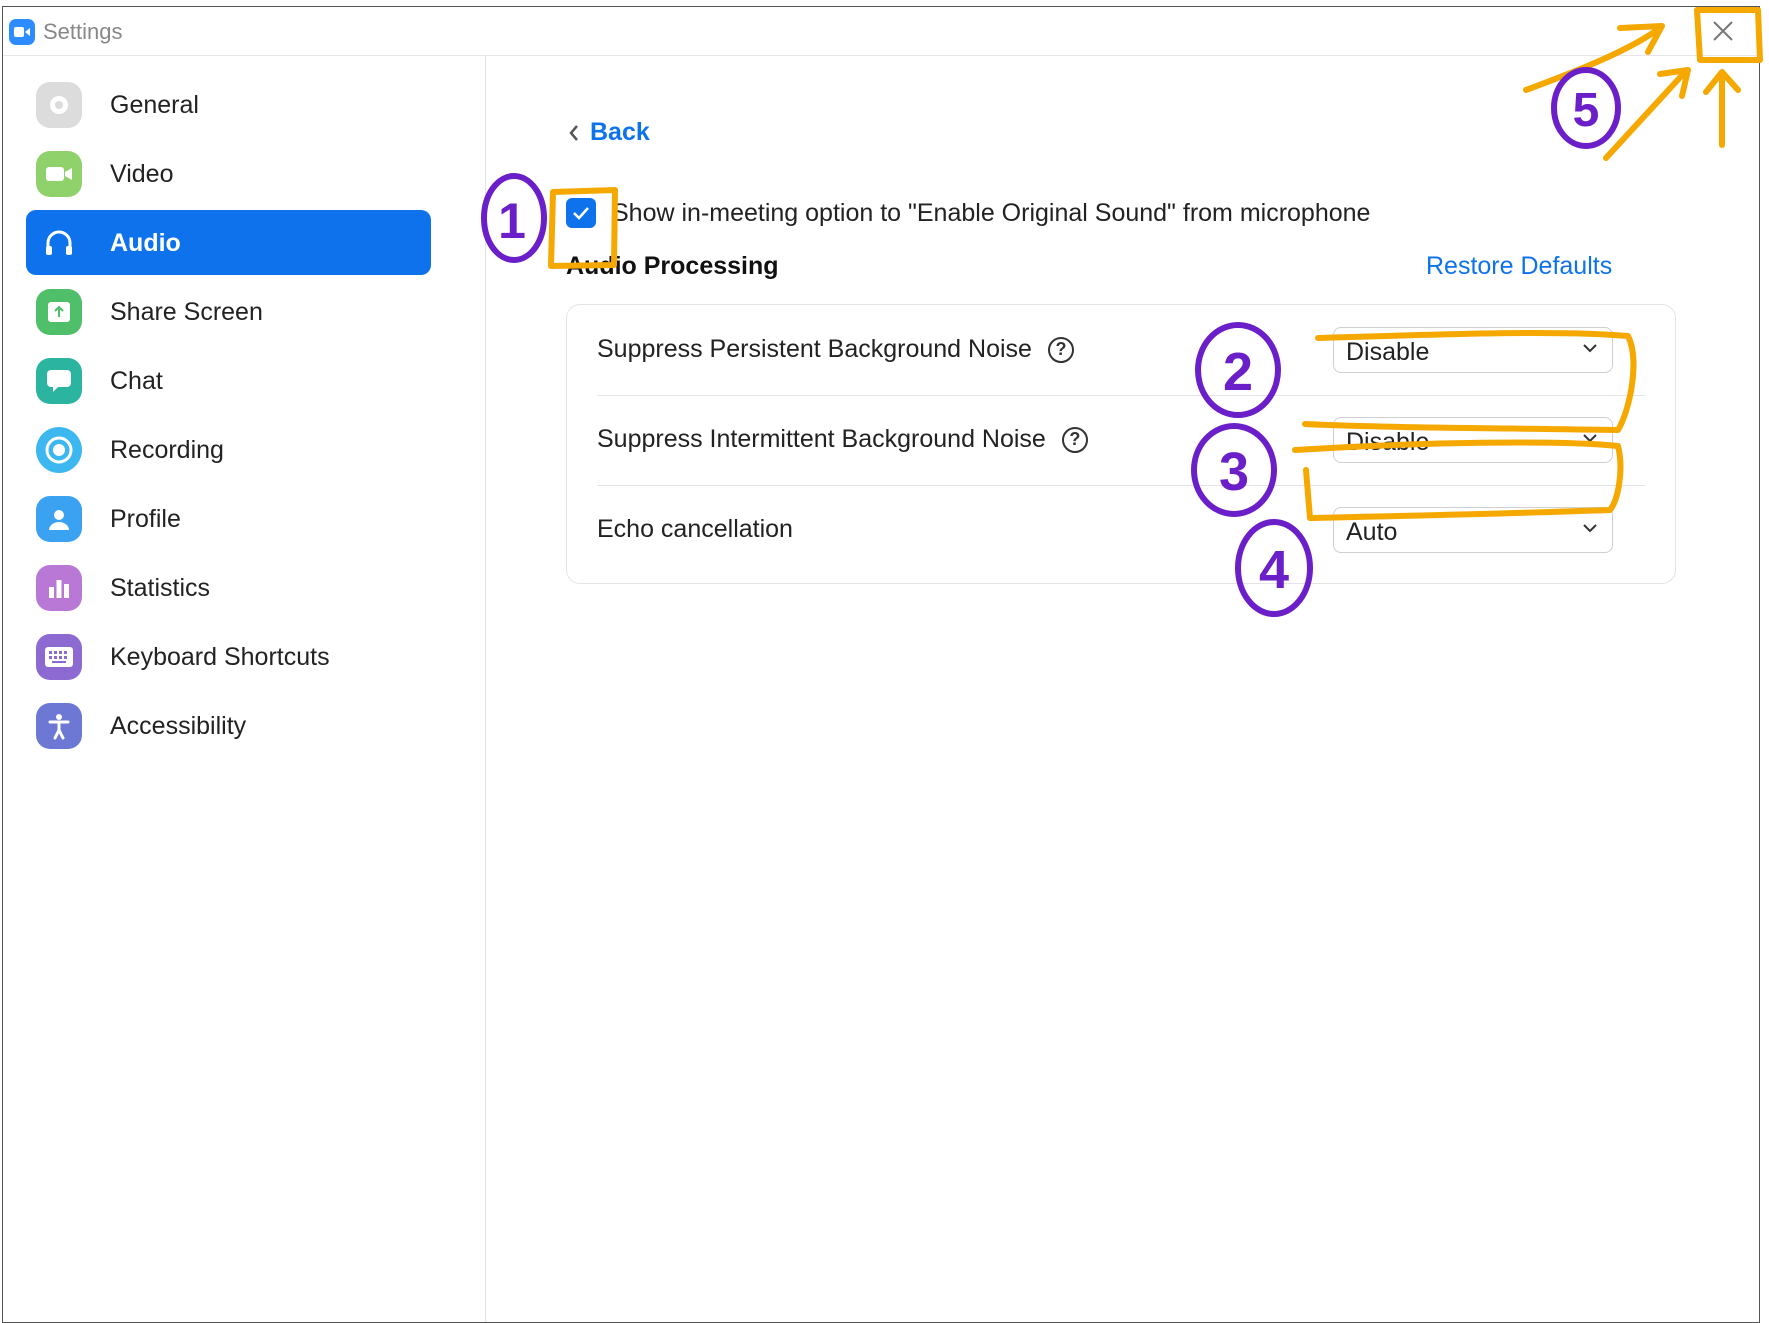  I want to click on profile-icon, so click(59, 519).